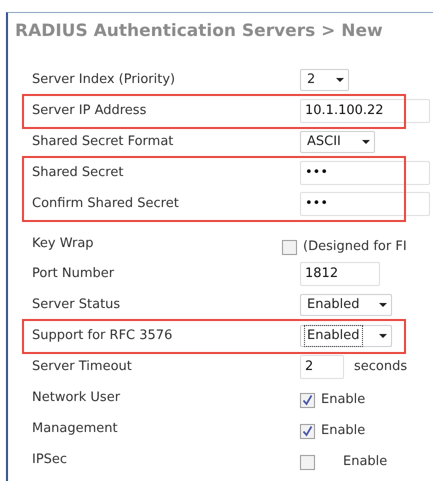  What do you see at coordinates (381, 367) in the screenshot?
I see `unit-label: seconds` at bounding box center [381, 367].